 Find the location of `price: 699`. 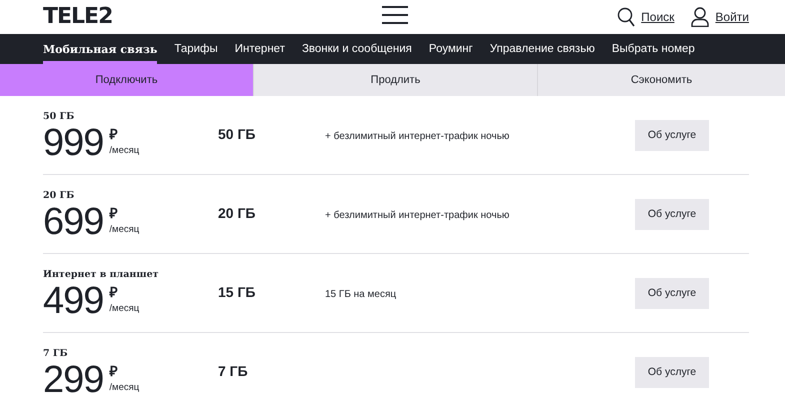

price: 699 is located at coordinates (73, 222).